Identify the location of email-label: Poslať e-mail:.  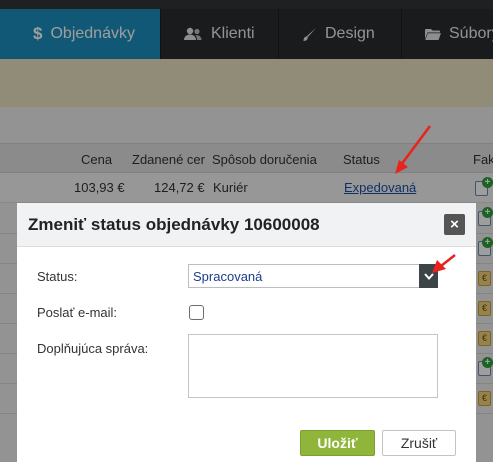
(77, 312).